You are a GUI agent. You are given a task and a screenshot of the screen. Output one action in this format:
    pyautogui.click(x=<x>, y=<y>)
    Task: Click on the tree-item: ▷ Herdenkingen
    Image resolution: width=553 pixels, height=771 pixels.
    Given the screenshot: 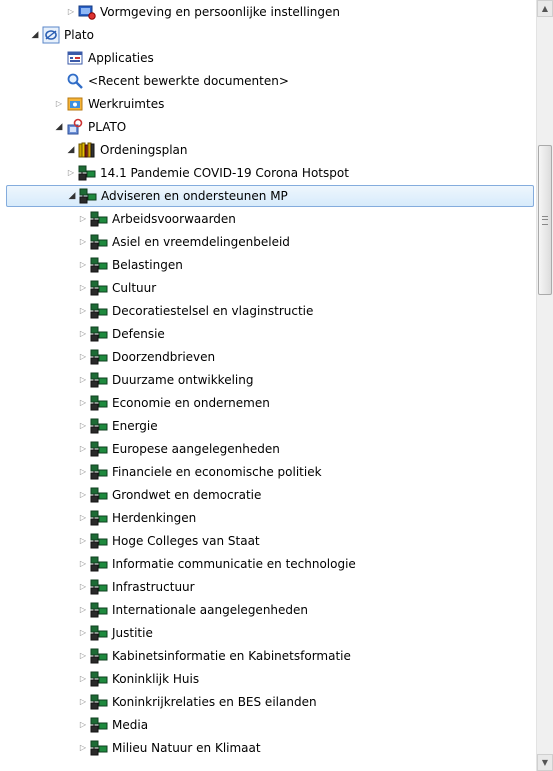 What is the action you would take?
    pyautogui.click(x=137, y=518)
    